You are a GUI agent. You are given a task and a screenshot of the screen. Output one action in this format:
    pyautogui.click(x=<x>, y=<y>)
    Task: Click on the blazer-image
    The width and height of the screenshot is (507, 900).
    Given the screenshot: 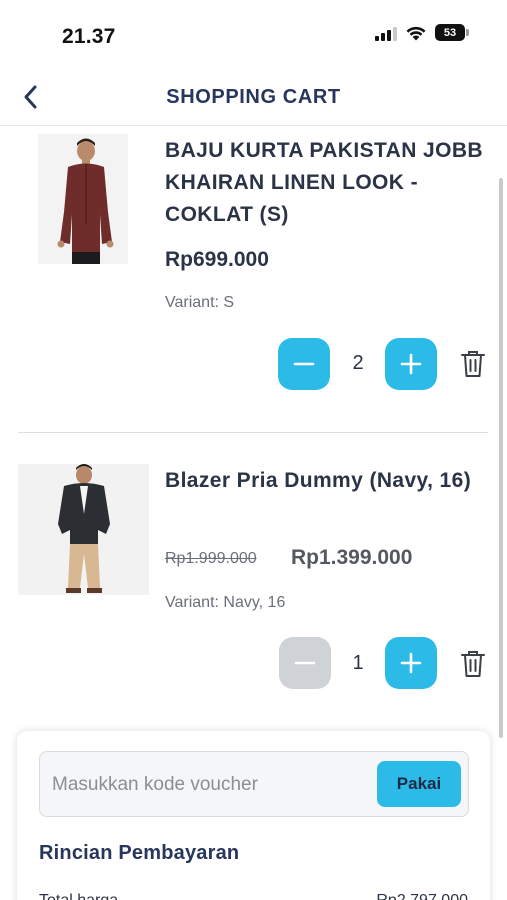 What is the action you would take?
    pyautogui.click(x=83, y=529)
    